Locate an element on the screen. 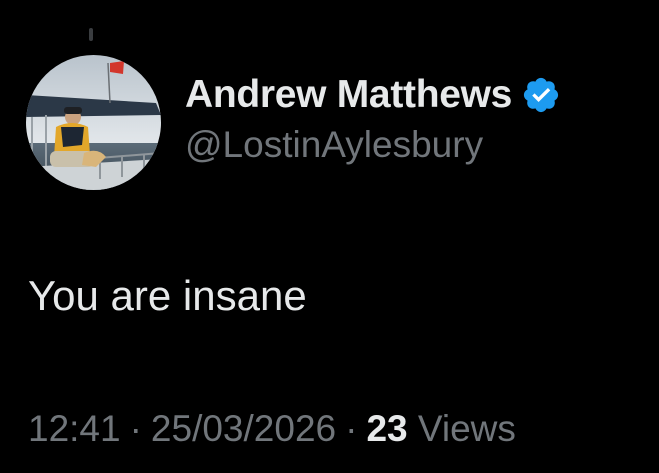 The image size is (659, 473). author-info: Andrew Matthews @LostinAylesbury is located at coordinates (373, 118).